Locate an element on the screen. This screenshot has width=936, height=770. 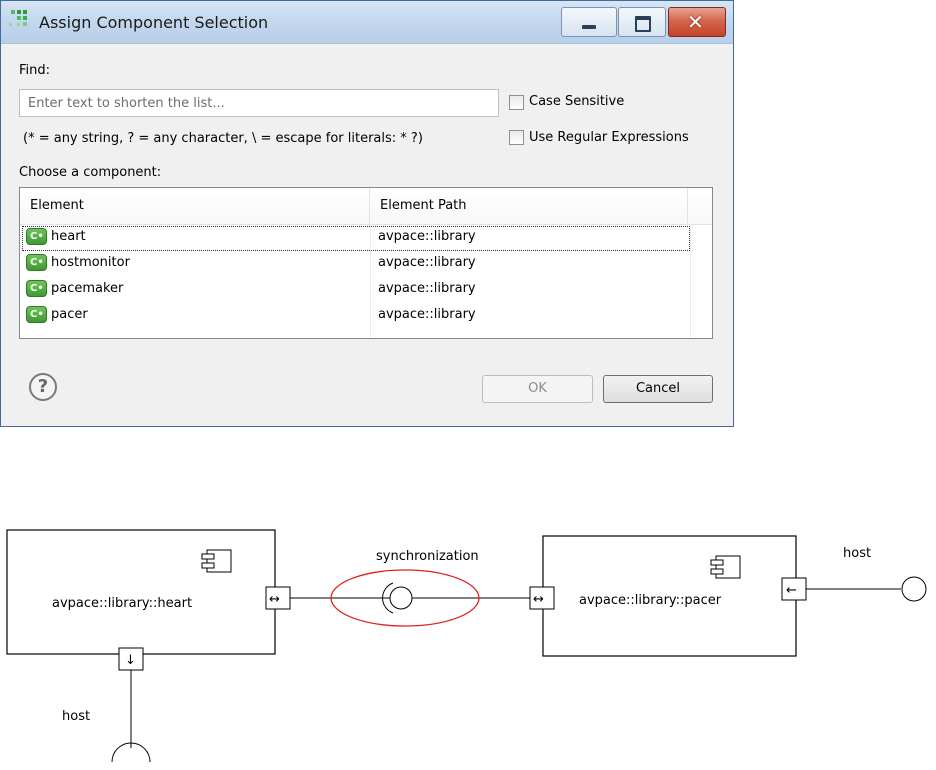
minimize-button is located at coordinates (589, 22).